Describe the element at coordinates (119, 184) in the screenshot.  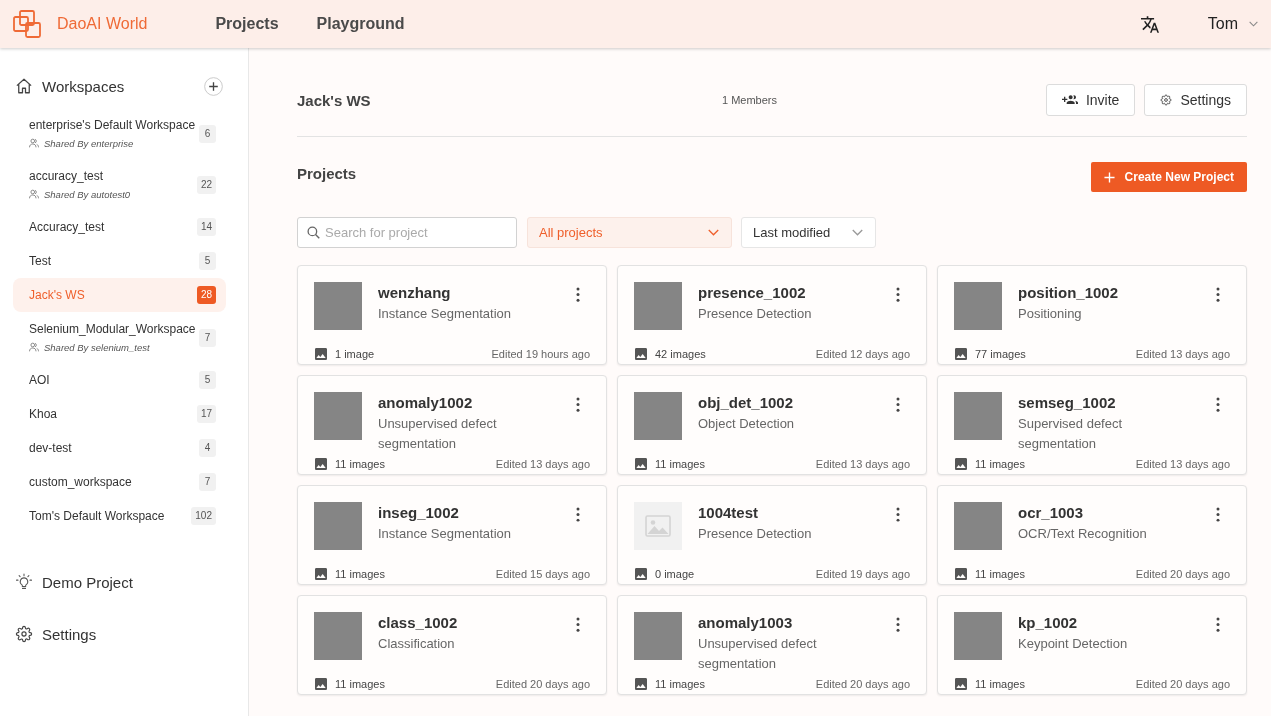
I see `workspace-item: accuracy_test Shared By autotest0 22` at that location.